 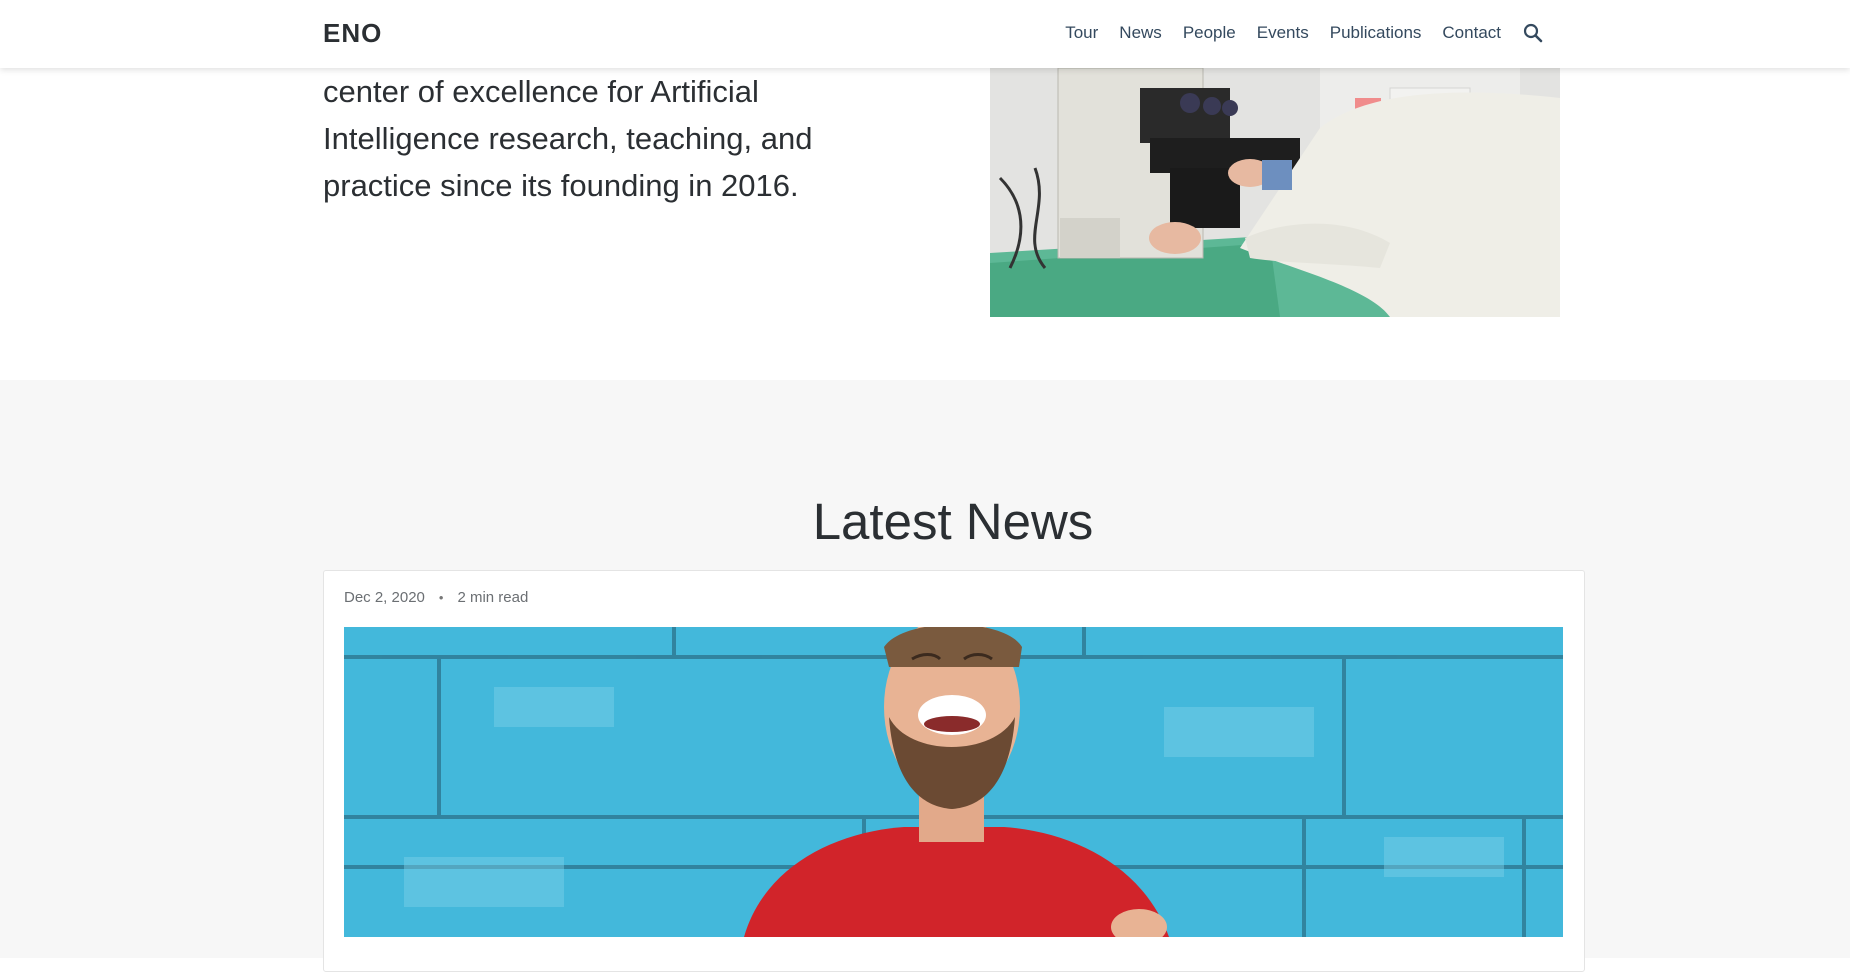 I want to click on site-logo: ENO, so click(x=352, y=33).